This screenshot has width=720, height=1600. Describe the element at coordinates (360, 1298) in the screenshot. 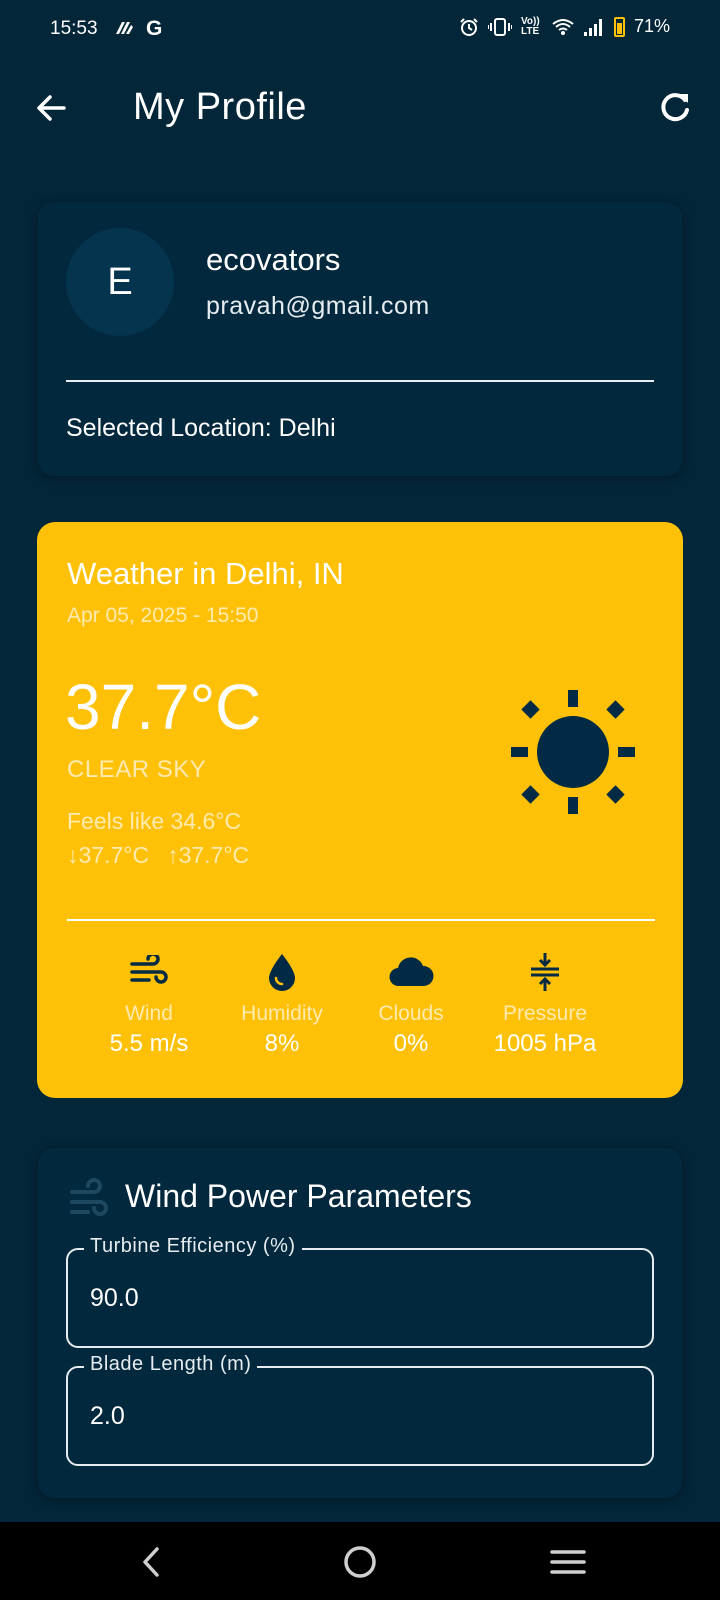

I see `turbine-efficiency-input` at that location.